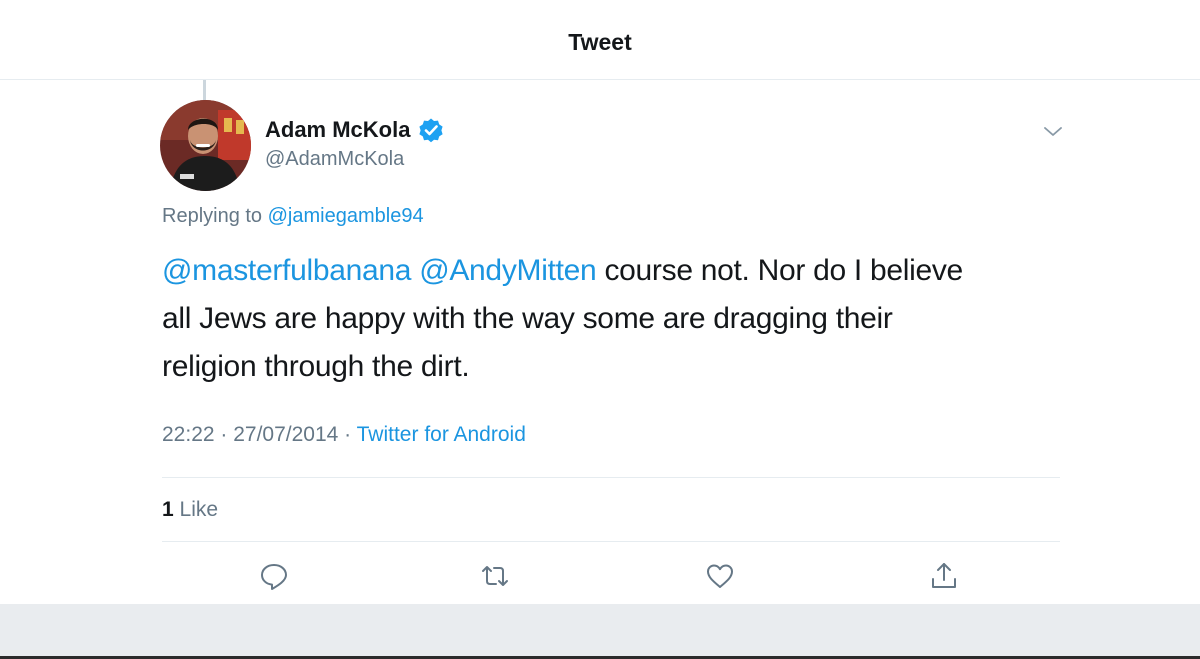 The image size is (1200, 659). I want to click on likes-label: Like, so click(196, 509).